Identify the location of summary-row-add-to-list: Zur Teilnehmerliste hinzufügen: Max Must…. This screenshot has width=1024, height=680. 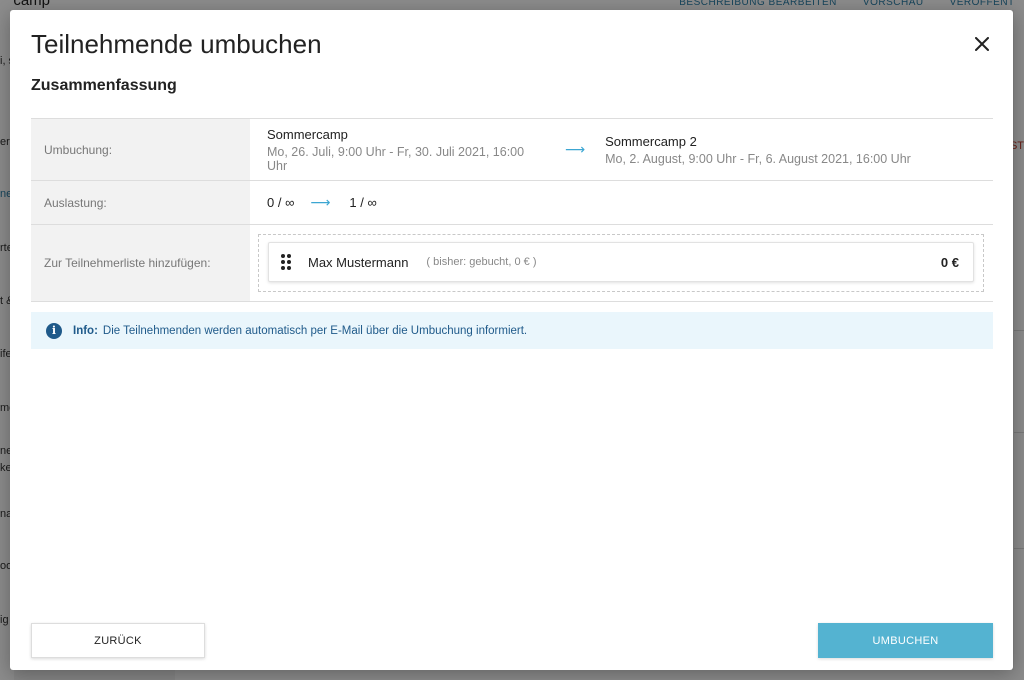
(512, 263).